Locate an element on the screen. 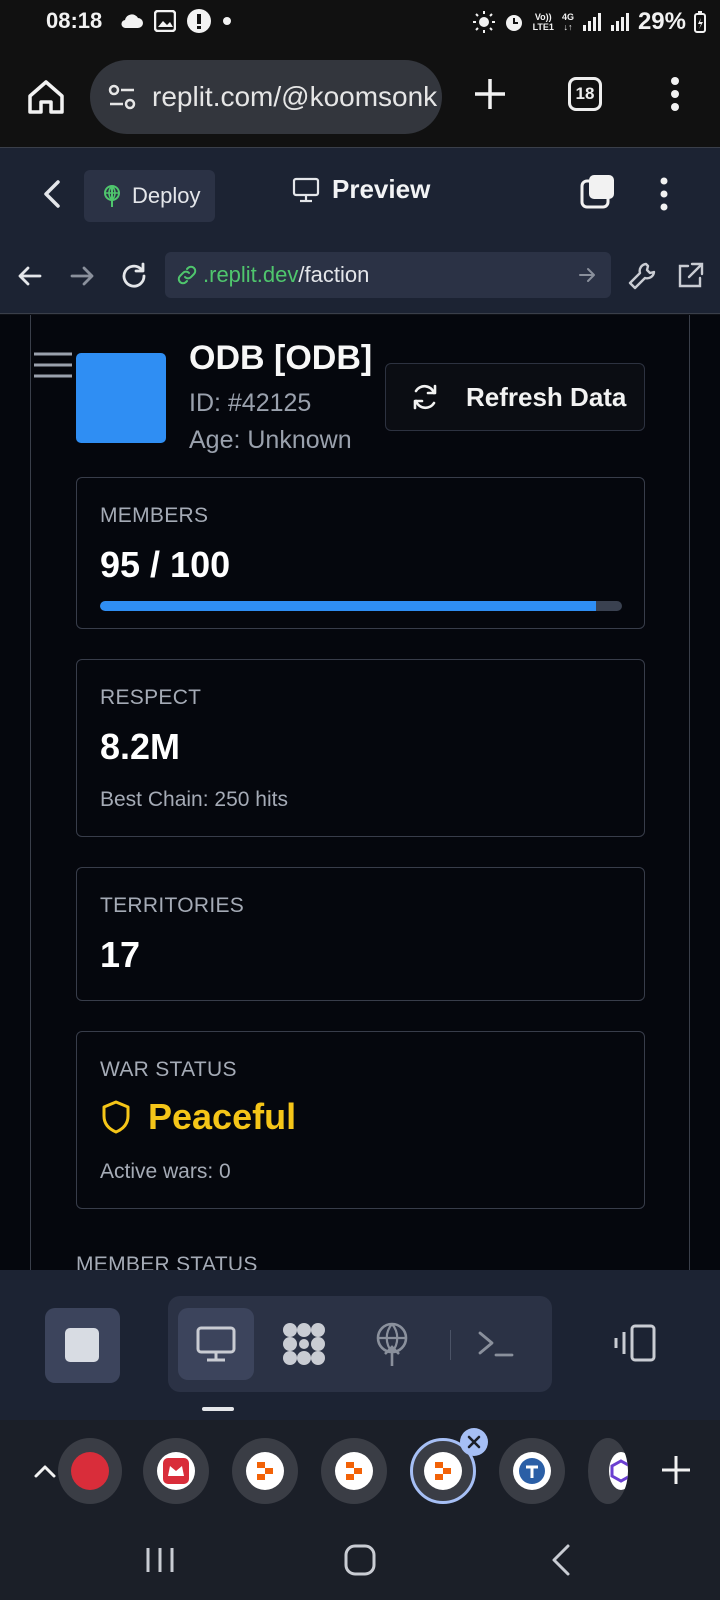  system-navigation-bar is located at coordinates (360, 1560).